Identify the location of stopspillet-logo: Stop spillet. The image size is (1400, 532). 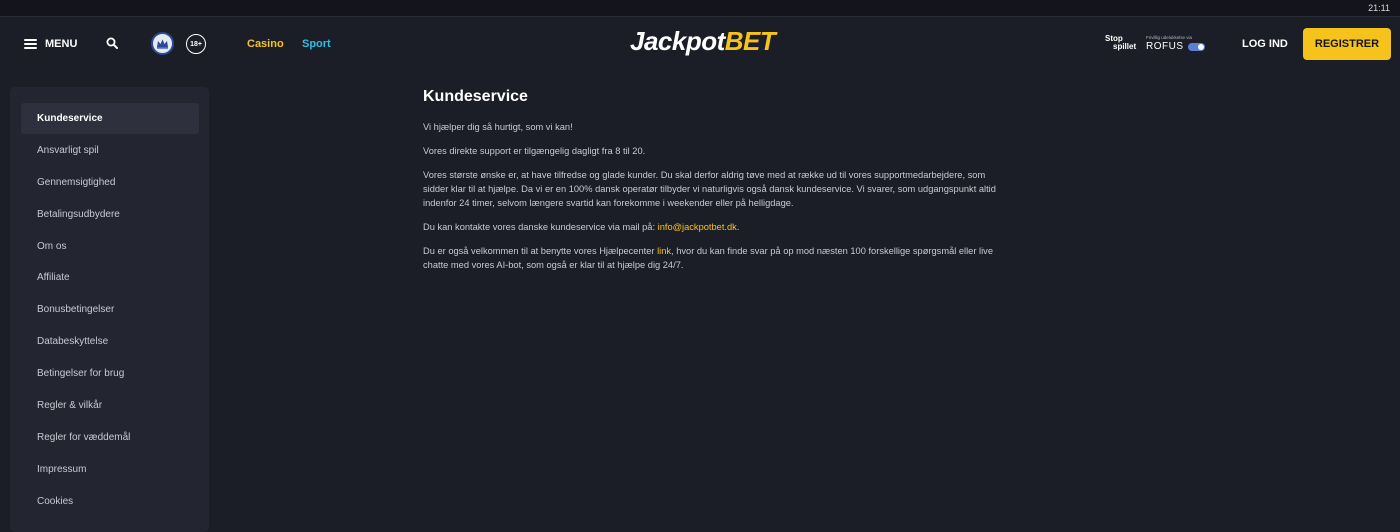
(1122, 43).